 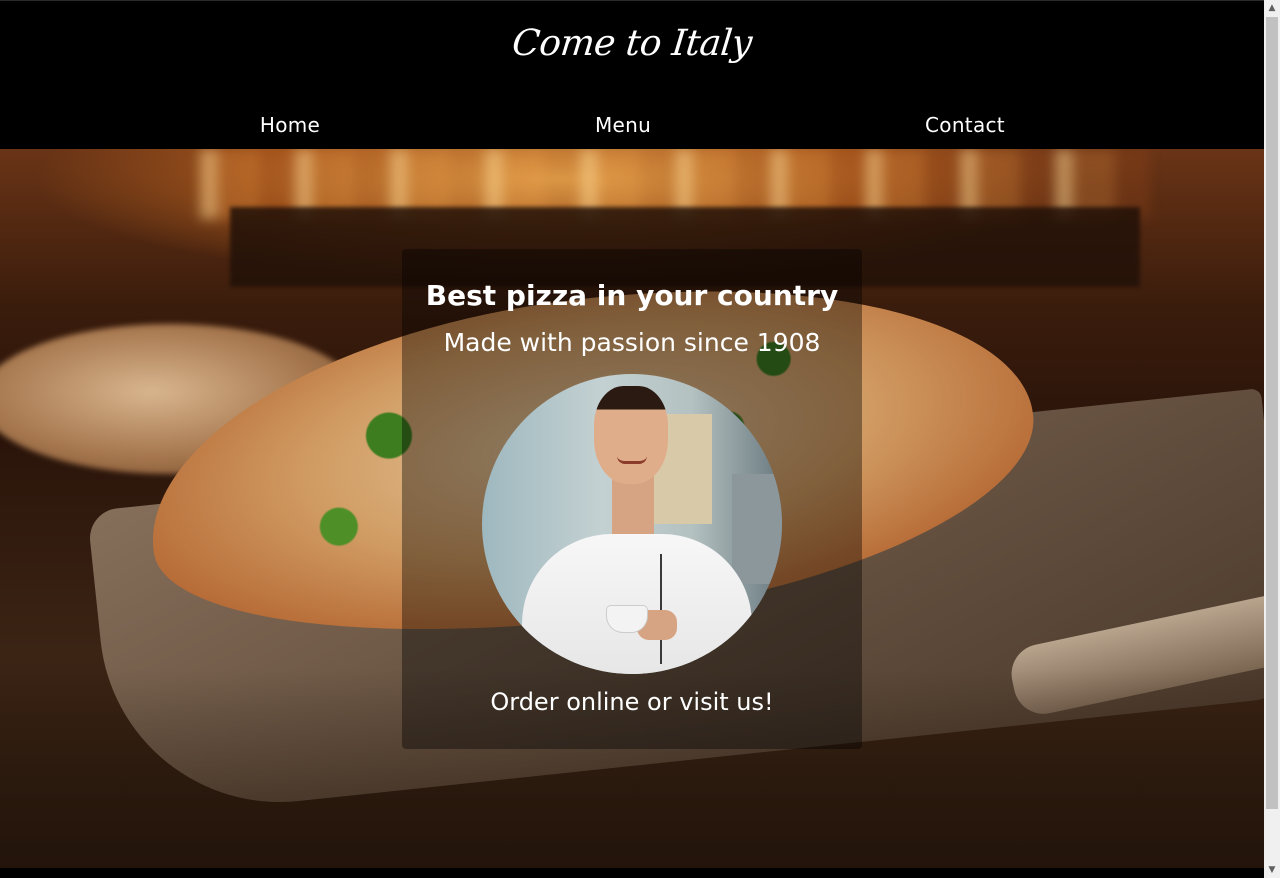 I want to click on coffee-cup, so click(x=627, y=619).